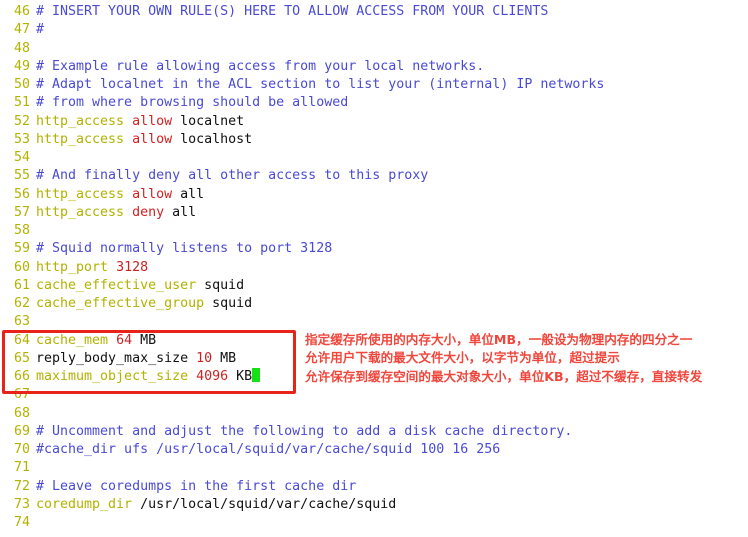 This screenshot has width=748, height=537. I want to click on line-number: 73, so click(21, 504).